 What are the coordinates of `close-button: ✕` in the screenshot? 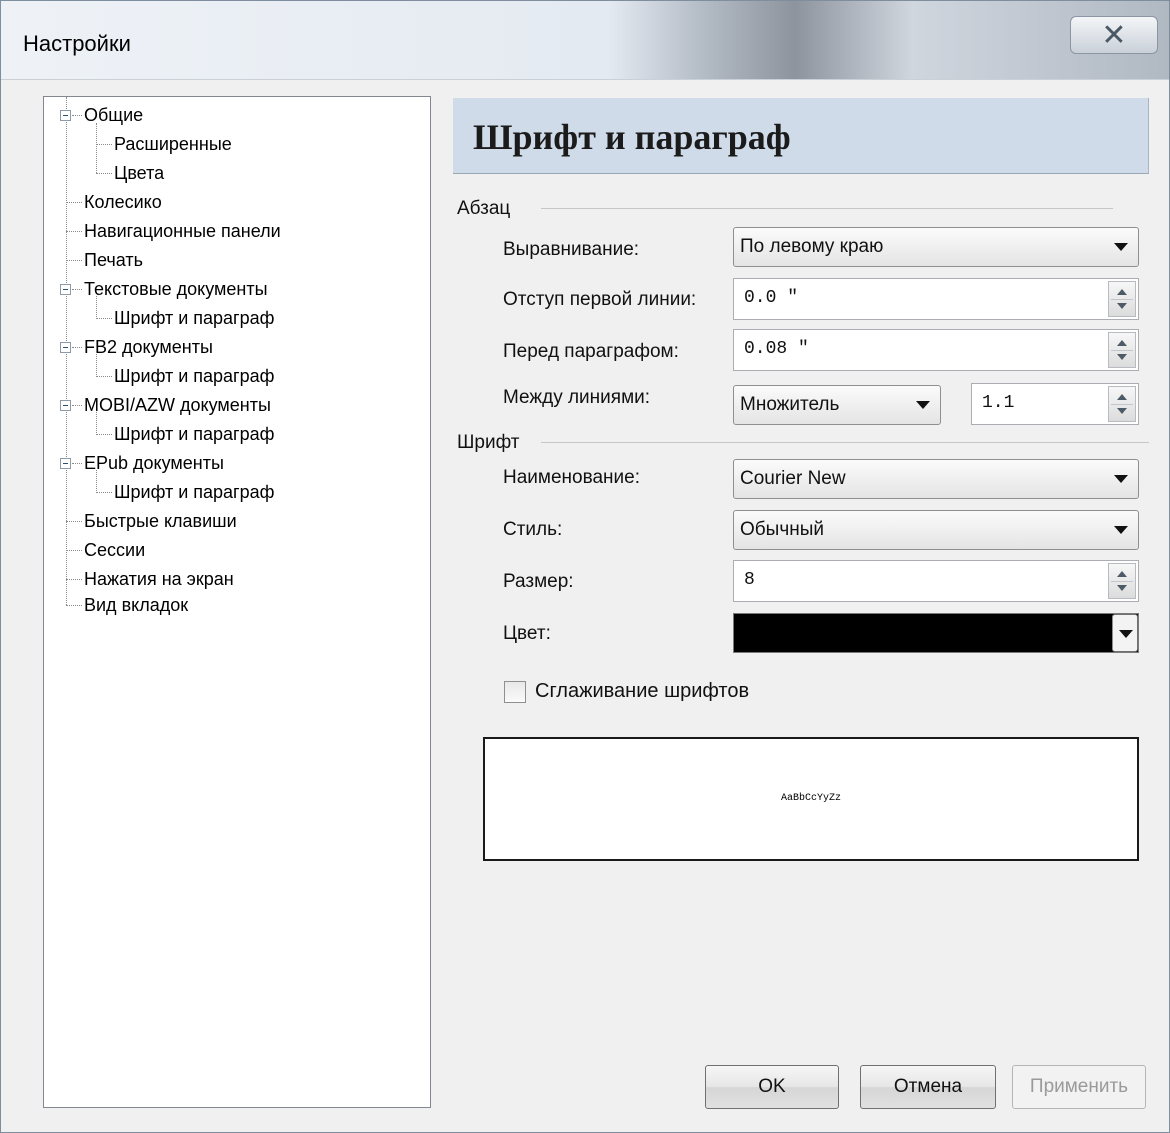 It's located at (1114, 35).